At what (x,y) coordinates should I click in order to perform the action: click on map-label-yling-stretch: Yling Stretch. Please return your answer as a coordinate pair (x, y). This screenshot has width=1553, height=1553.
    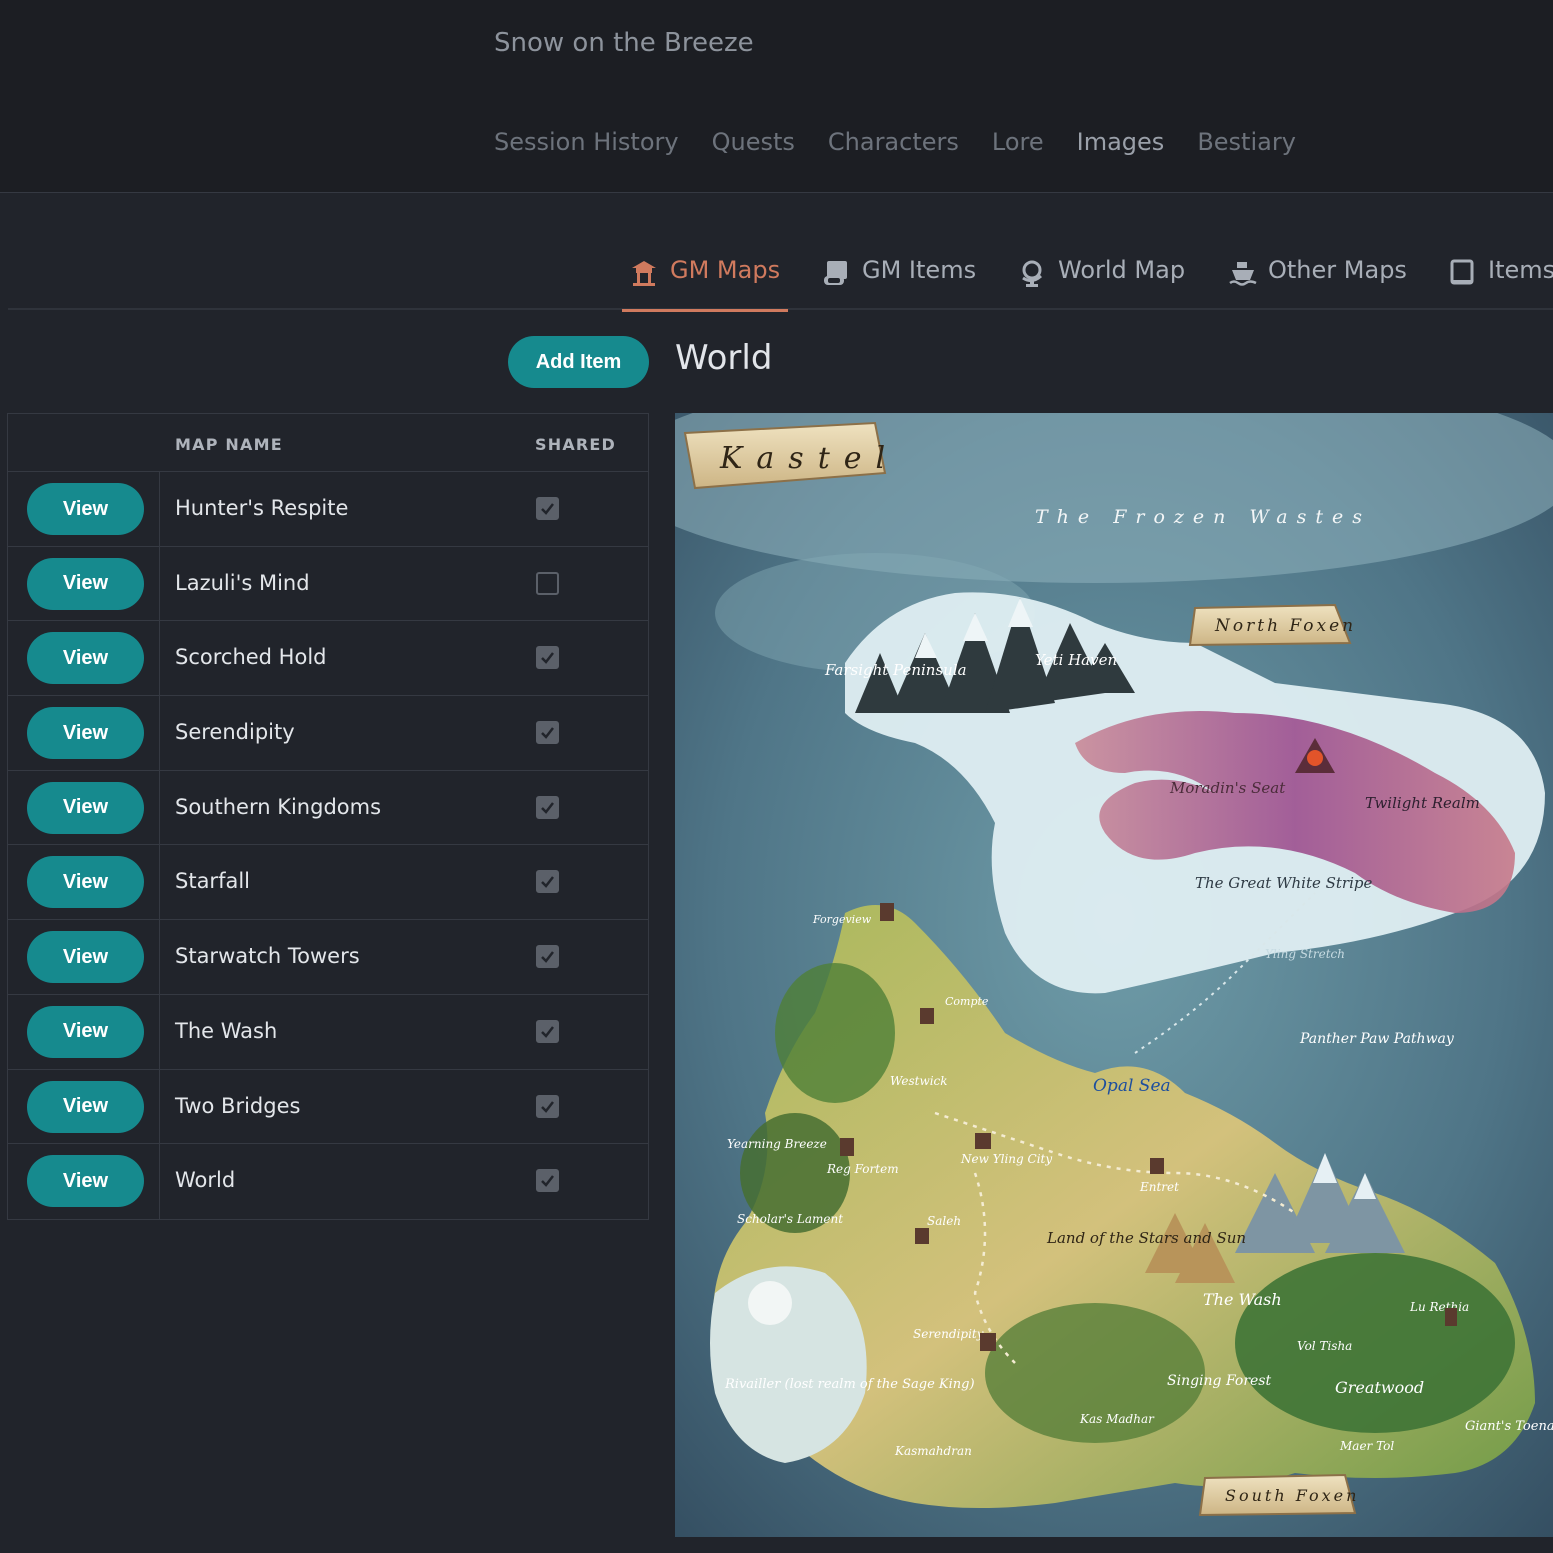
    Looking at the image, I should click on (1305, 954).